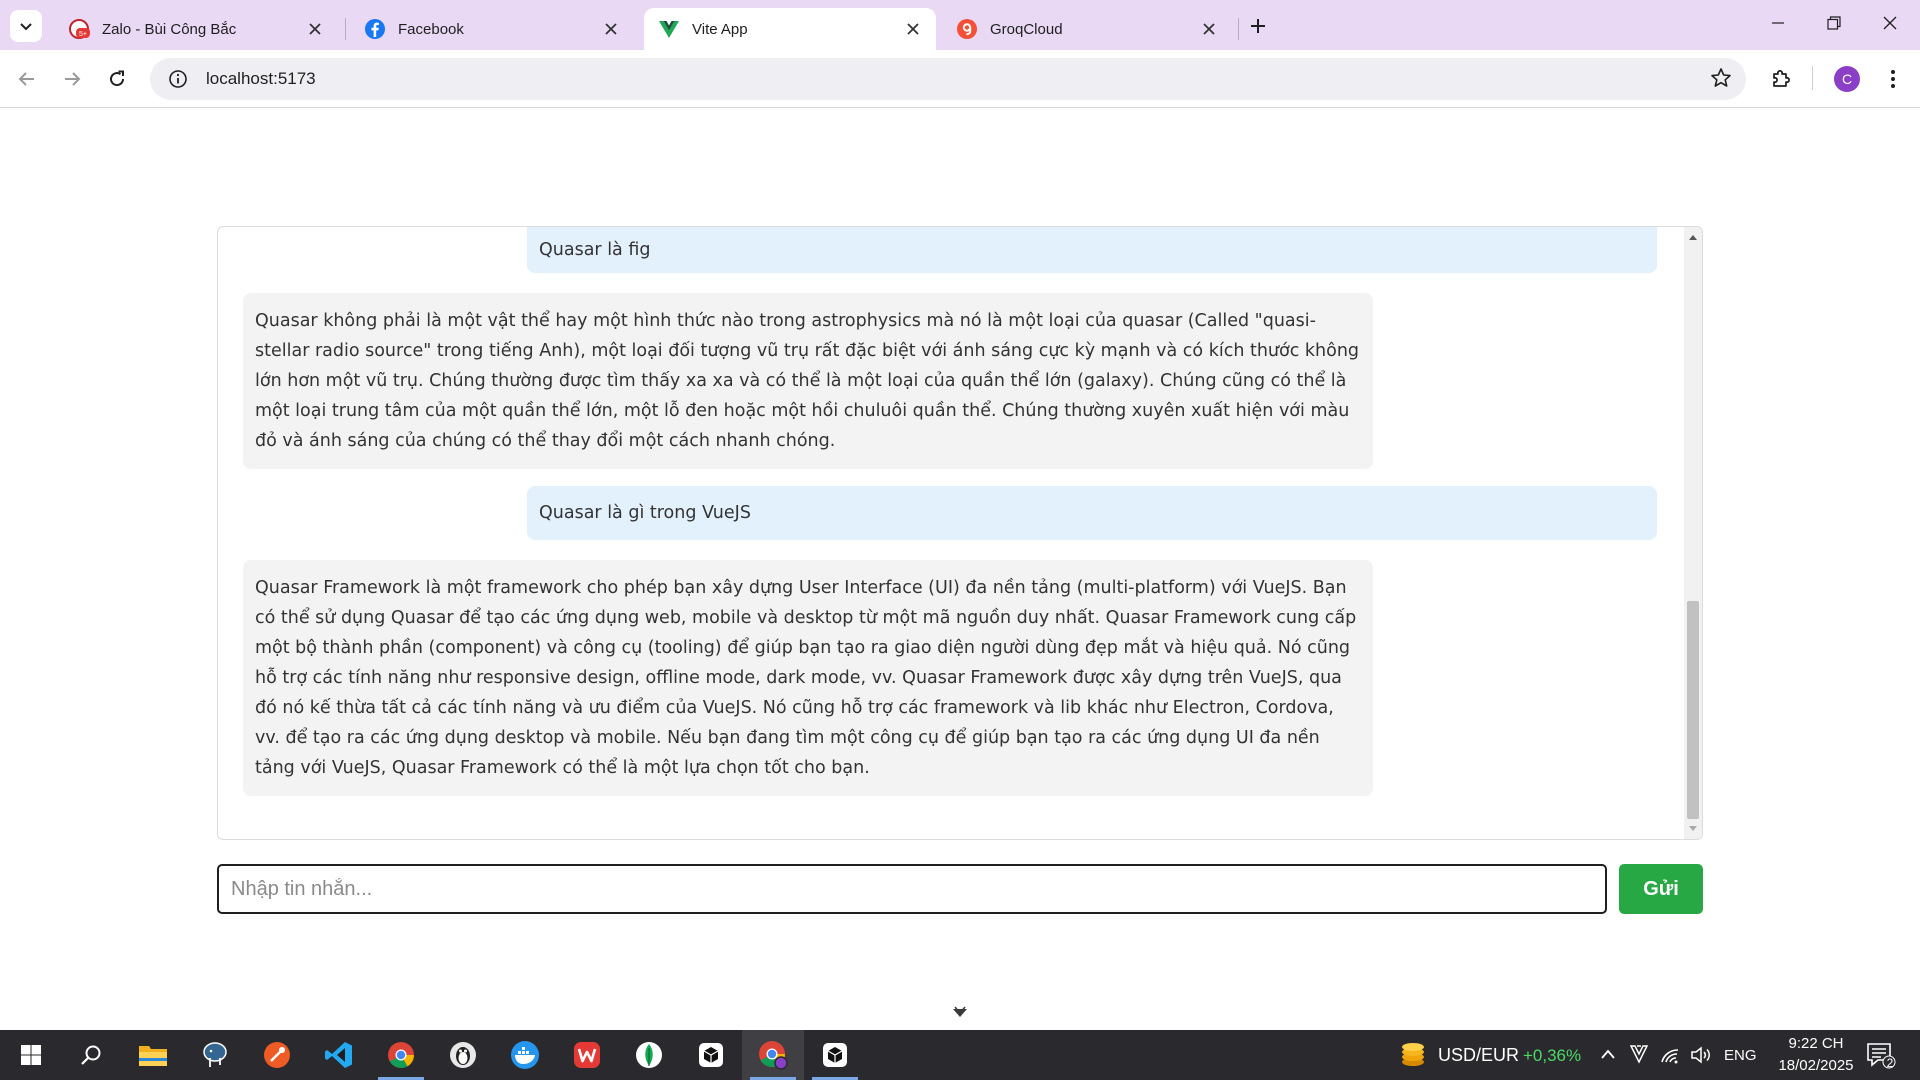  I want to click on minimize-button, so click(1778, 23).